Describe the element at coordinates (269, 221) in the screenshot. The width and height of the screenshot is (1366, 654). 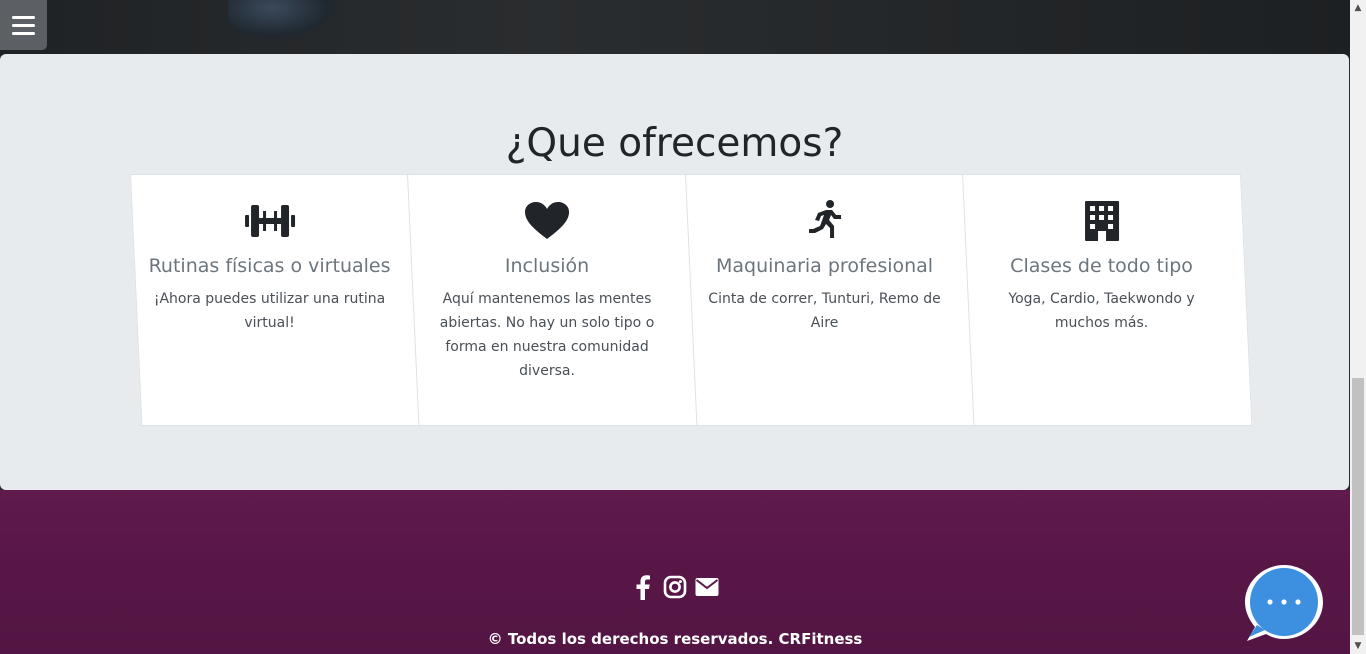
I see `dumbbell-icon` at that location.